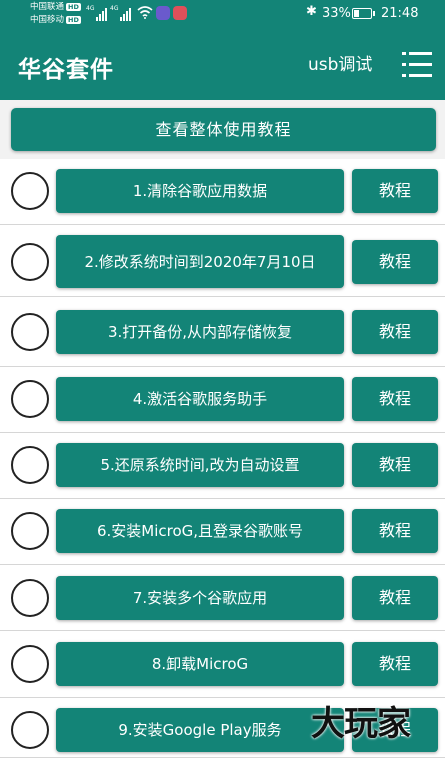 This screenshot has width=445, height=758. Describe the element at coordinates (55, 7) in the screenshot. I see `carrier-1: 中国联通 HD` at that location.